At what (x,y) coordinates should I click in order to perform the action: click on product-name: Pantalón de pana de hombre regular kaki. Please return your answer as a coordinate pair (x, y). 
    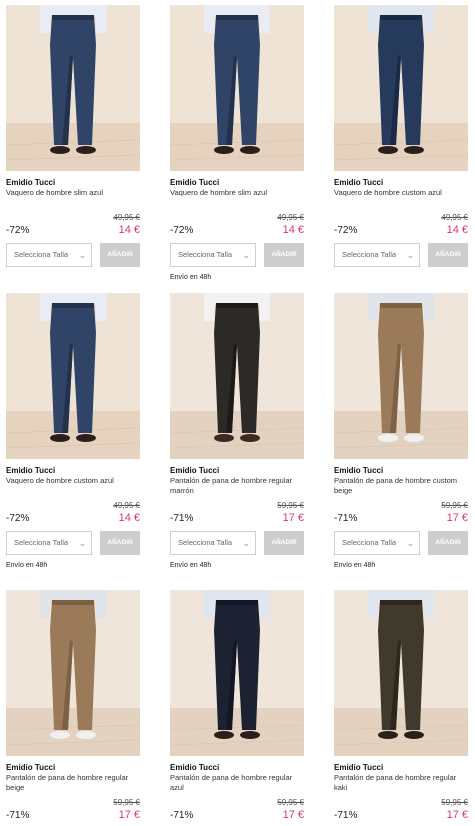
    Looking at the image, I should click on (401, 783).